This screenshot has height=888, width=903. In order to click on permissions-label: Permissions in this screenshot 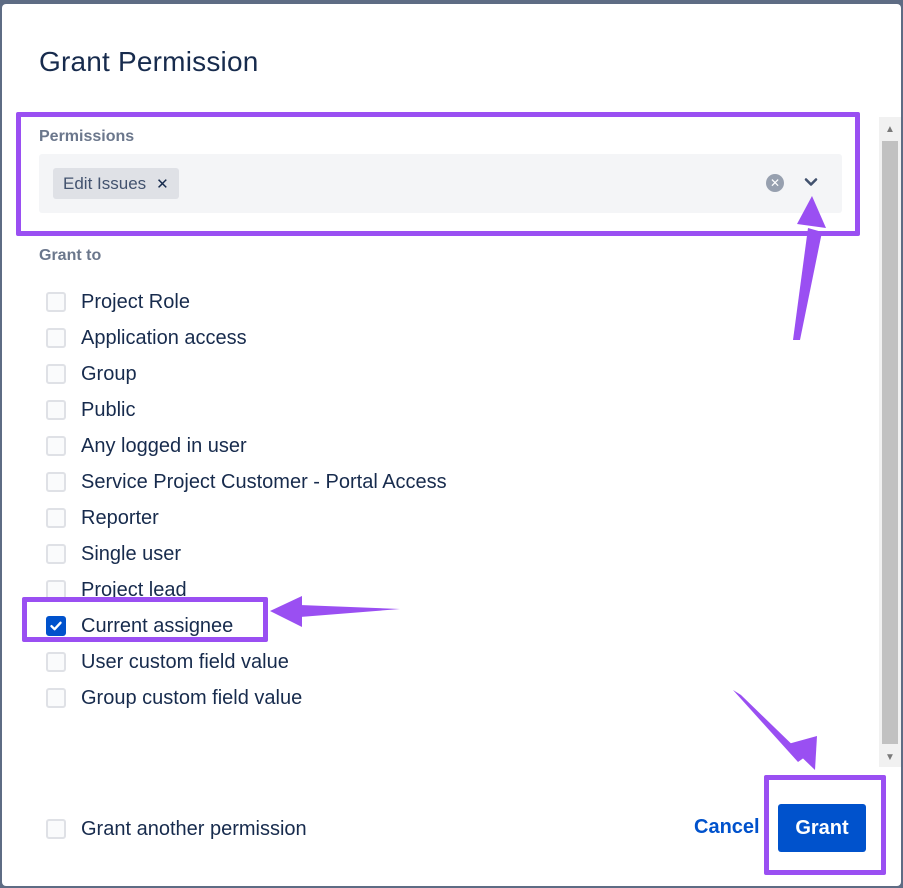, I will do `click(87, 136)`.